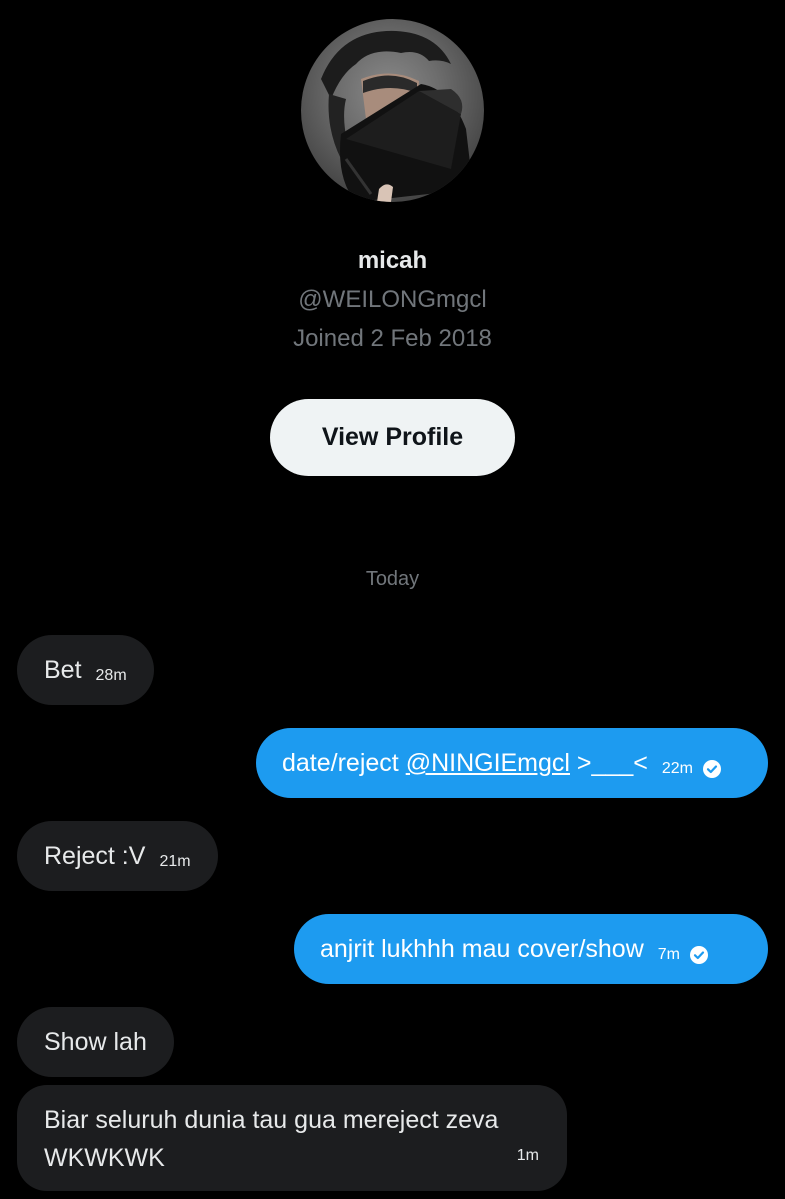 Image resolution: width=785 pixels, height=1199 pixels. What do you see at coordinates (392, 437) in the screenshot?
I see `view-profile-button: View Profile` at bounding box center [392, 437].